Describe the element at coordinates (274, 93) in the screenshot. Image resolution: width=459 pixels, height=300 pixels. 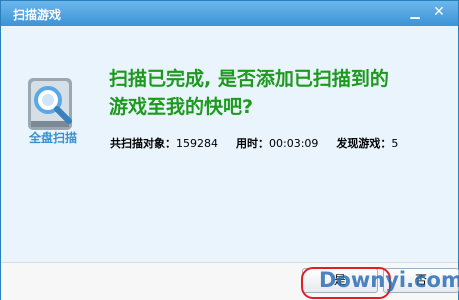
I see `scan-complete-message: 扫描已完成, 是否添加已扫描到的 游戏至我的快吧?` at that location.